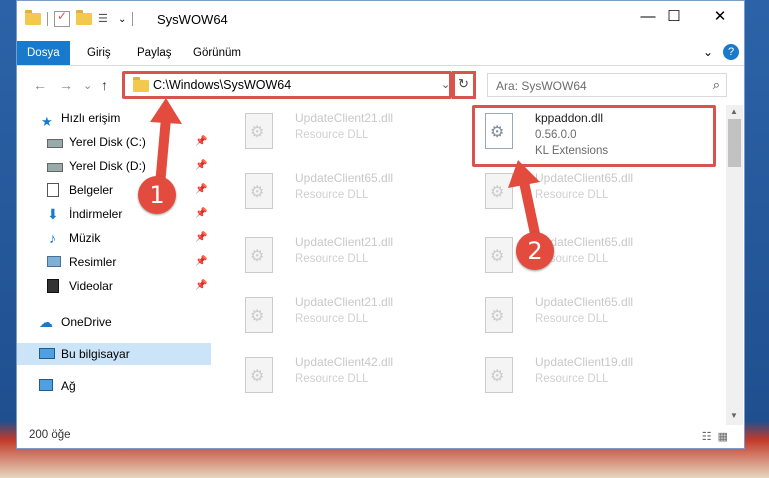 Image resolution: width=769 pixels, height=478 pixels. Describe the element at coordinates (380, 20) in the screenshot. I see `title-bar: ✓ ☰ ⌄ SysWOW64 — ☐ ✕` at that location.